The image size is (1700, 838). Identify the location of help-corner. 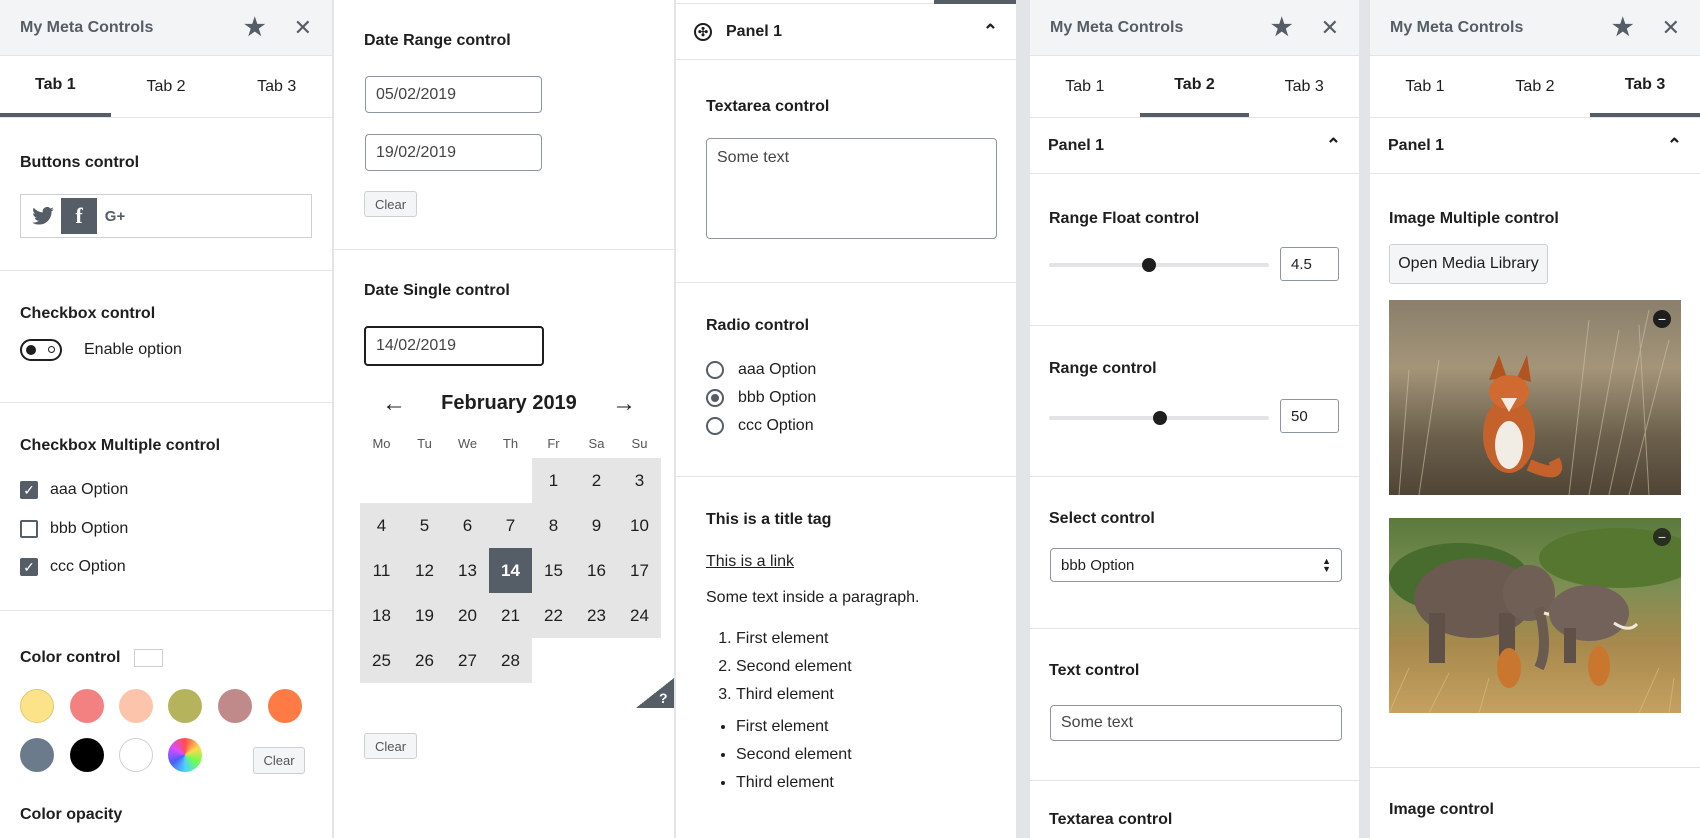
(655, 693).